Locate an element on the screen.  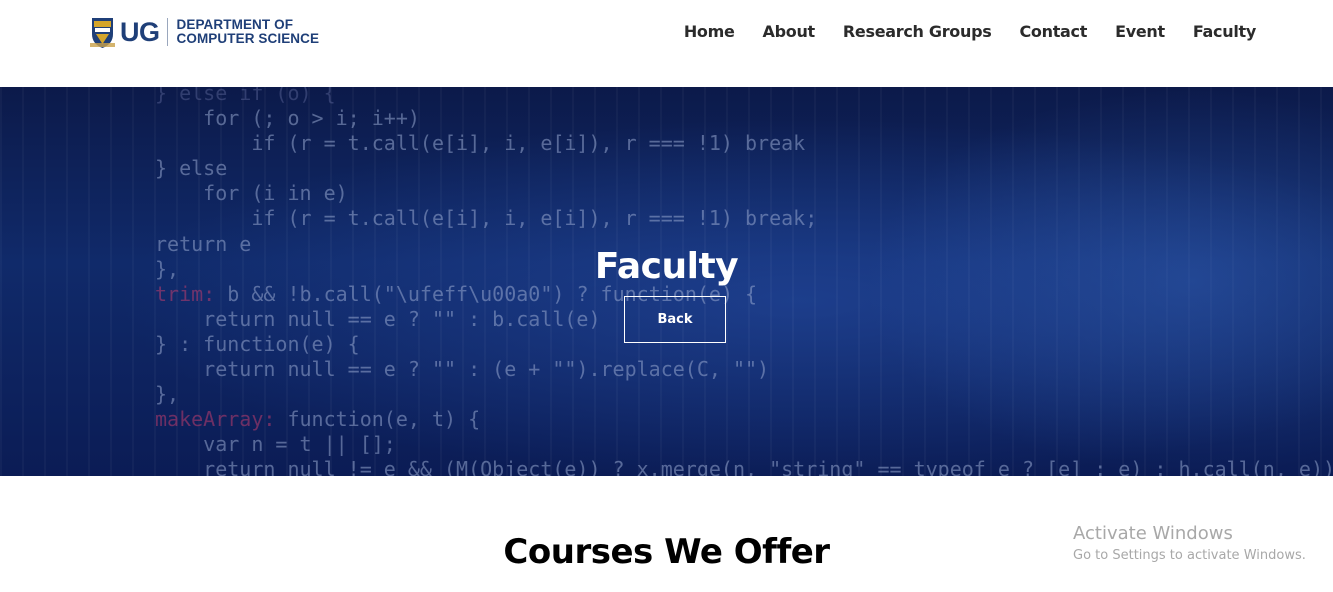
nav-item-faculty: Faculty is located at coordinates (1224, 32).